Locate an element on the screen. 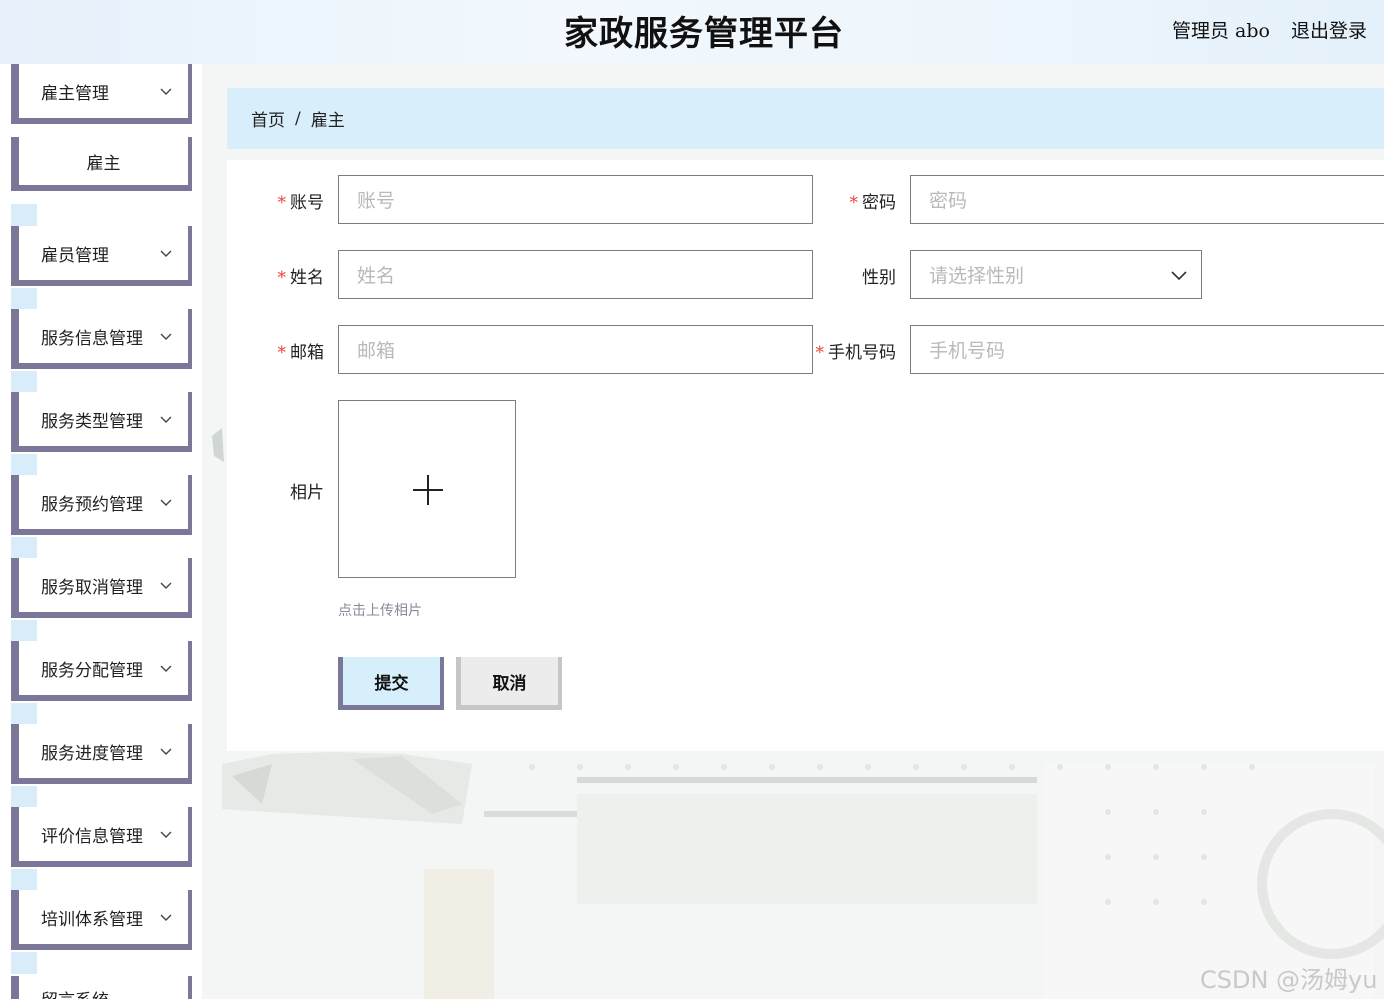 The image size is (1384, 999). current-user-label: 管理员 abo is located at coordinates (1221, 31).